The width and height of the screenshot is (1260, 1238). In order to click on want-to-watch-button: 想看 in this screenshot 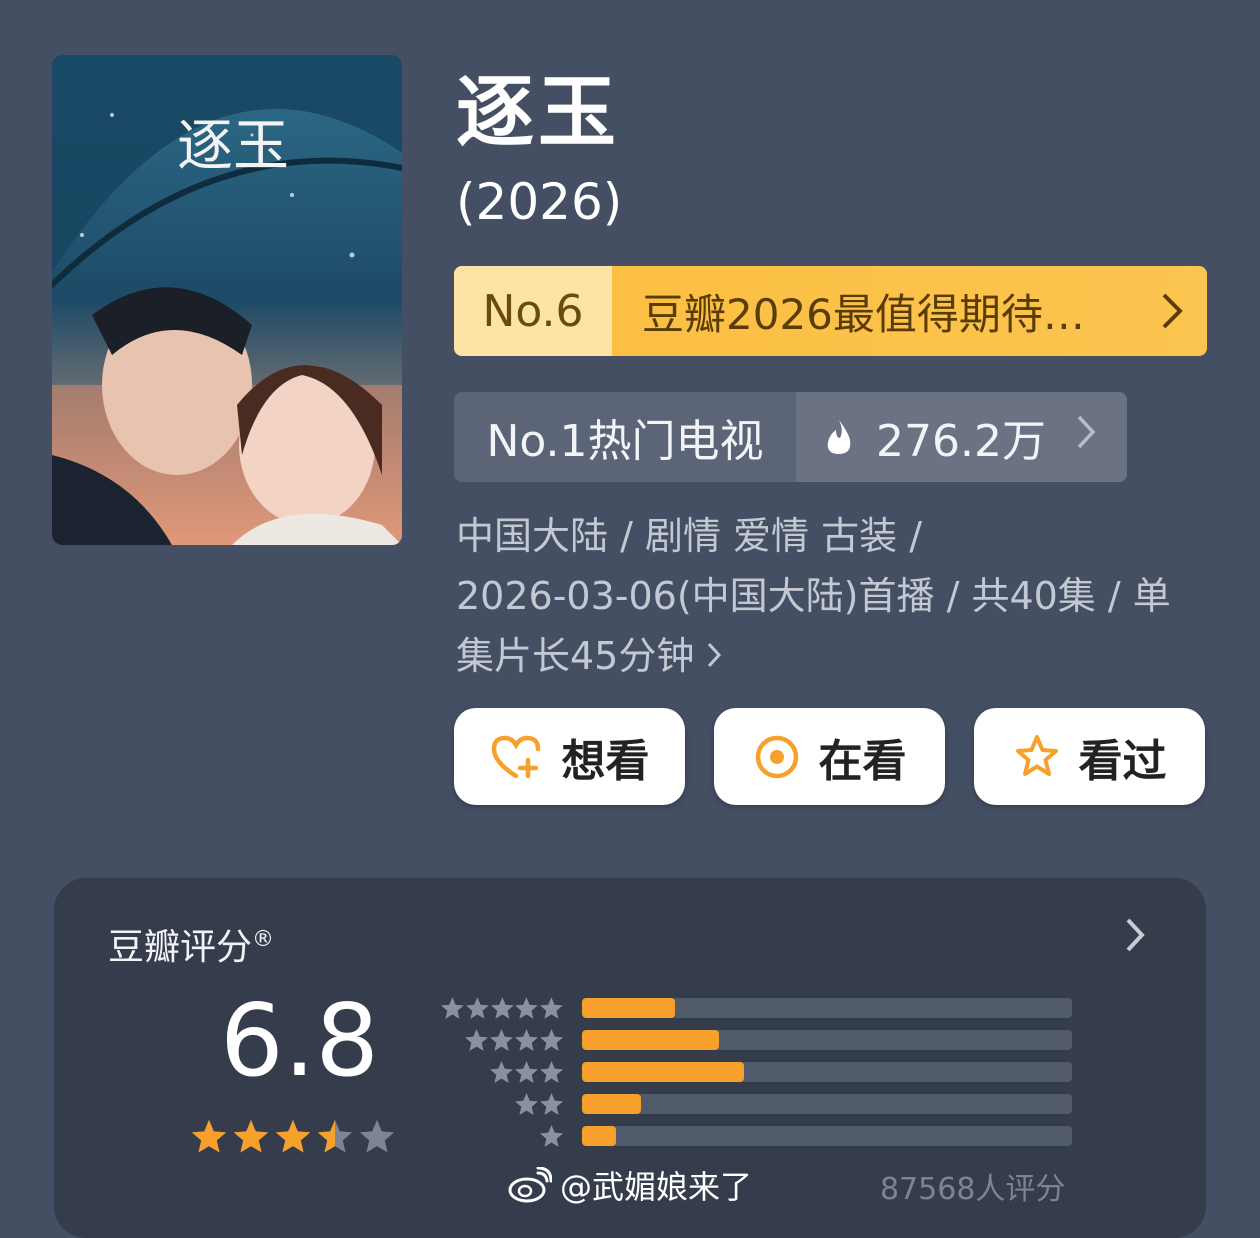, I will do `click(569, 756)`.